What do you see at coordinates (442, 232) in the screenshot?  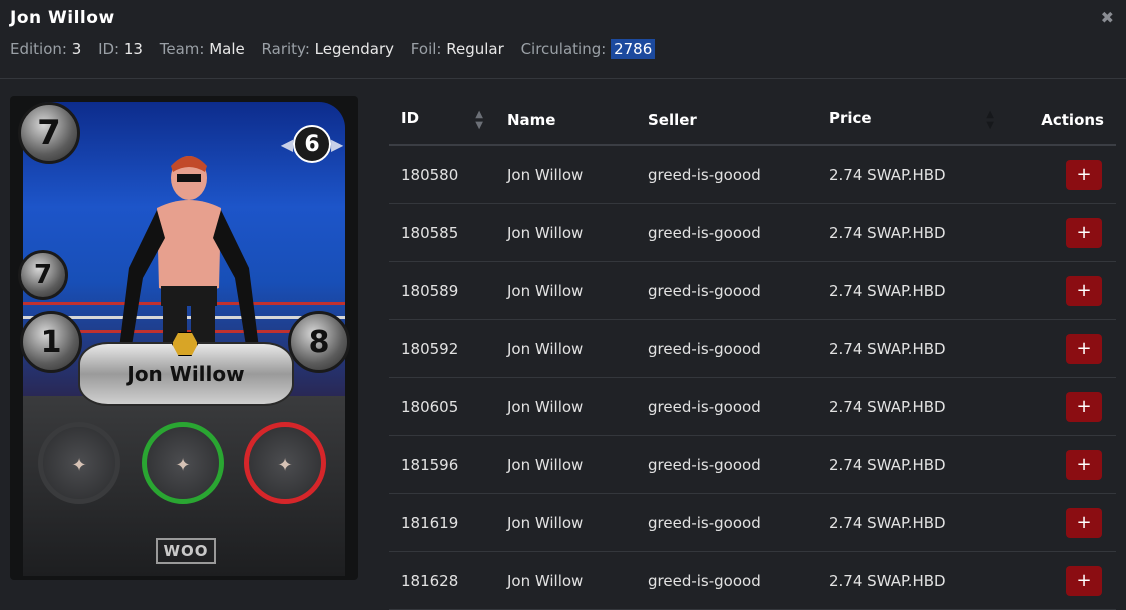 I see `listing-id: 180585` at bounding box center [442, 232].